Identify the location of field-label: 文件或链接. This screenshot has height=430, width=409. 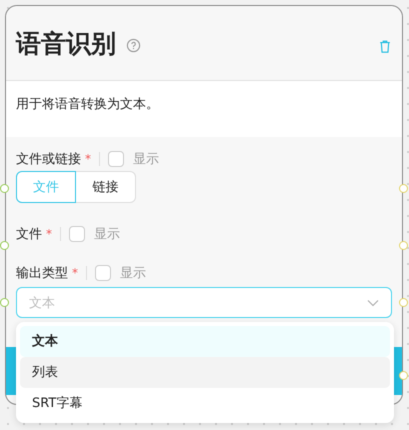
(48, 159).